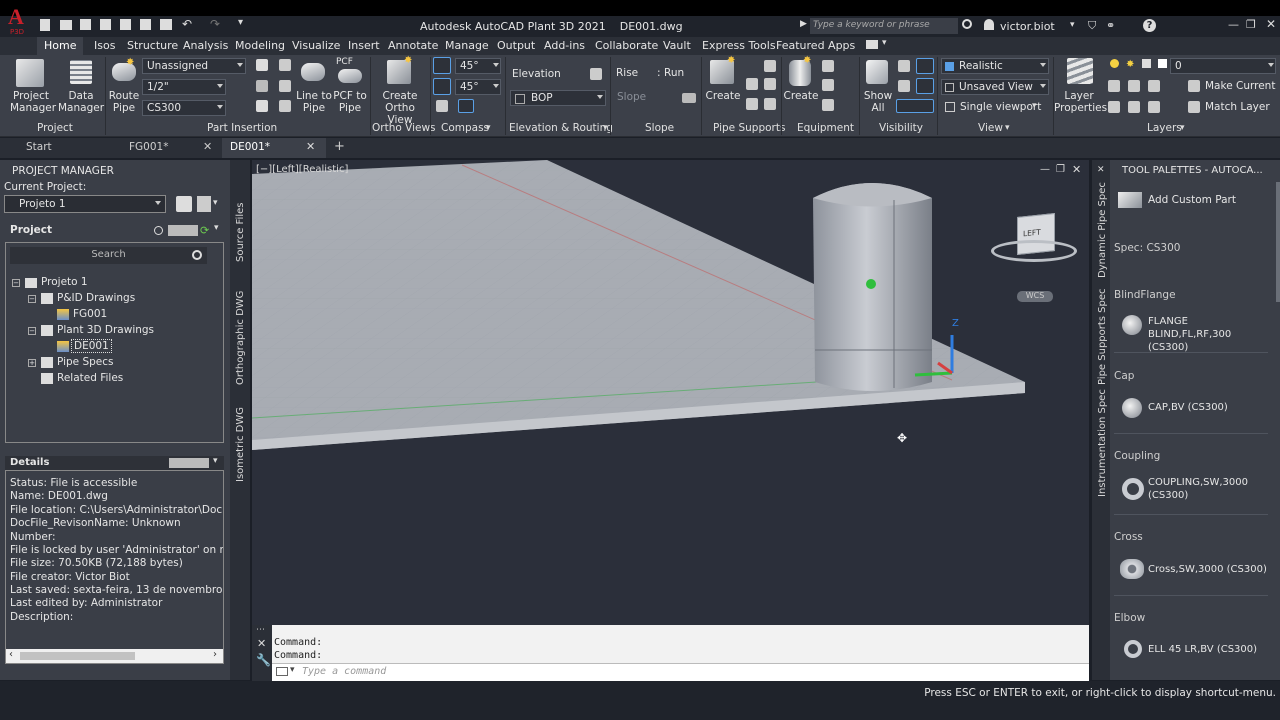 Image resolution: width=1280 pixels, height=720 pixels. I want to click on line-to-pipe-button: Line to Pipe, so click(314, 102).